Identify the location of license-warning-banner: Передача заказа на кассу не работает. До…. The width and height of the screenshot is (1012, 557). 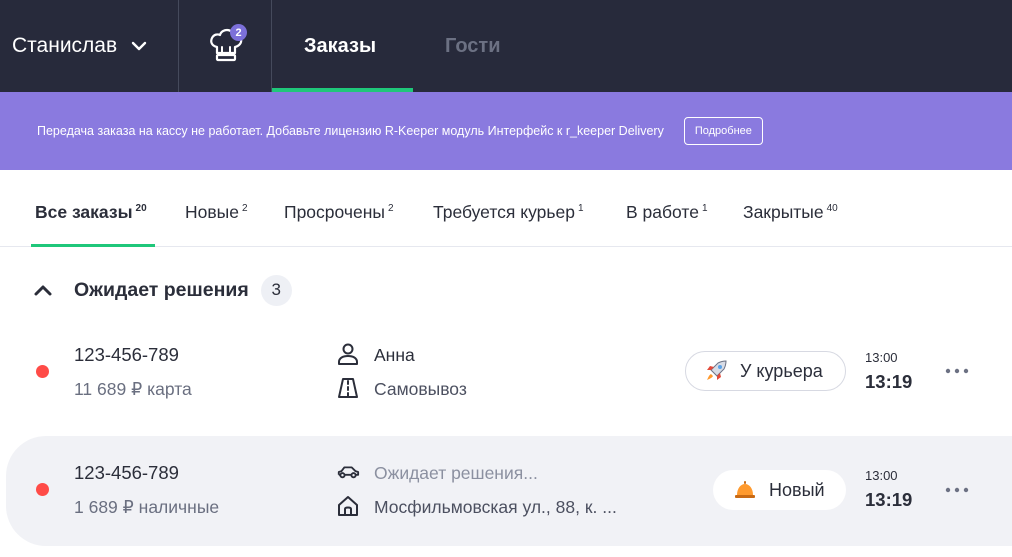
(506, 131).